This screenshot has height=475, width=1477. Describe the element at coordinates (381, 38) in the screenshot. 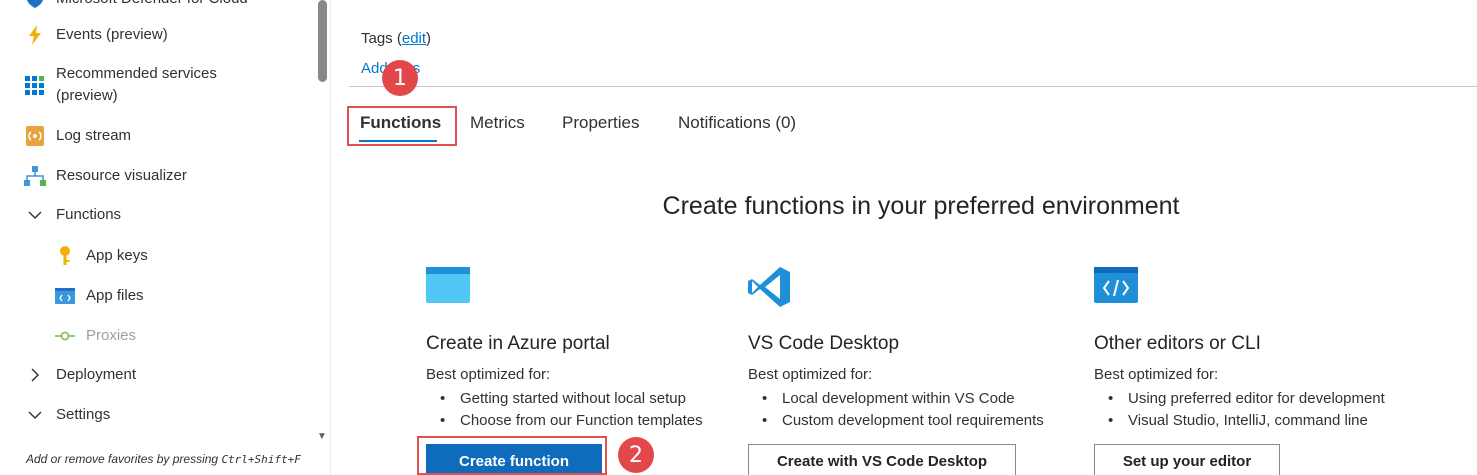

I see `tags-label: Tags (` at that location.